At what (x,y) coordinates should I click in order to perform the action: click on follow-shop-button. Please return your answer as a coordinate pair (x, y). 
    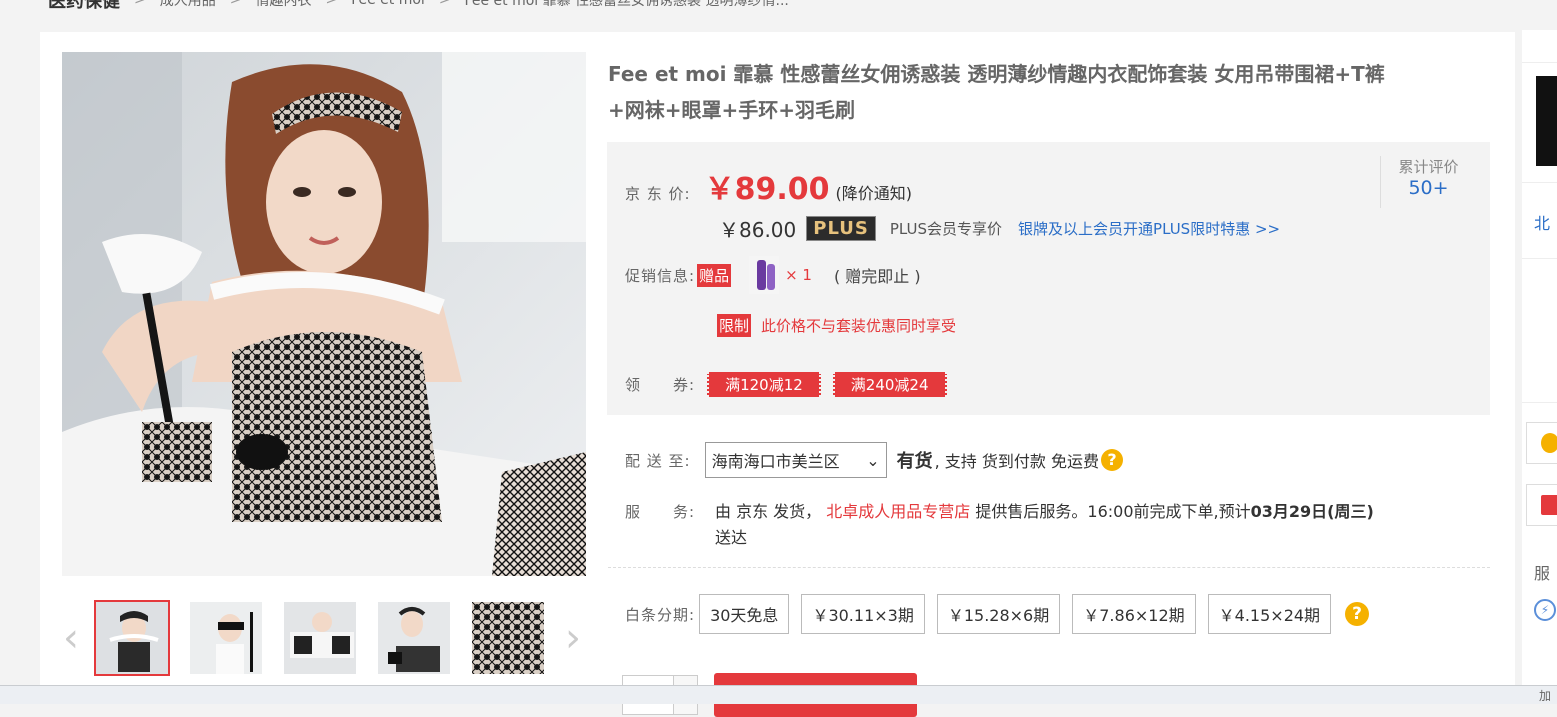
    Looking at the image, I should click on (1541, 443).